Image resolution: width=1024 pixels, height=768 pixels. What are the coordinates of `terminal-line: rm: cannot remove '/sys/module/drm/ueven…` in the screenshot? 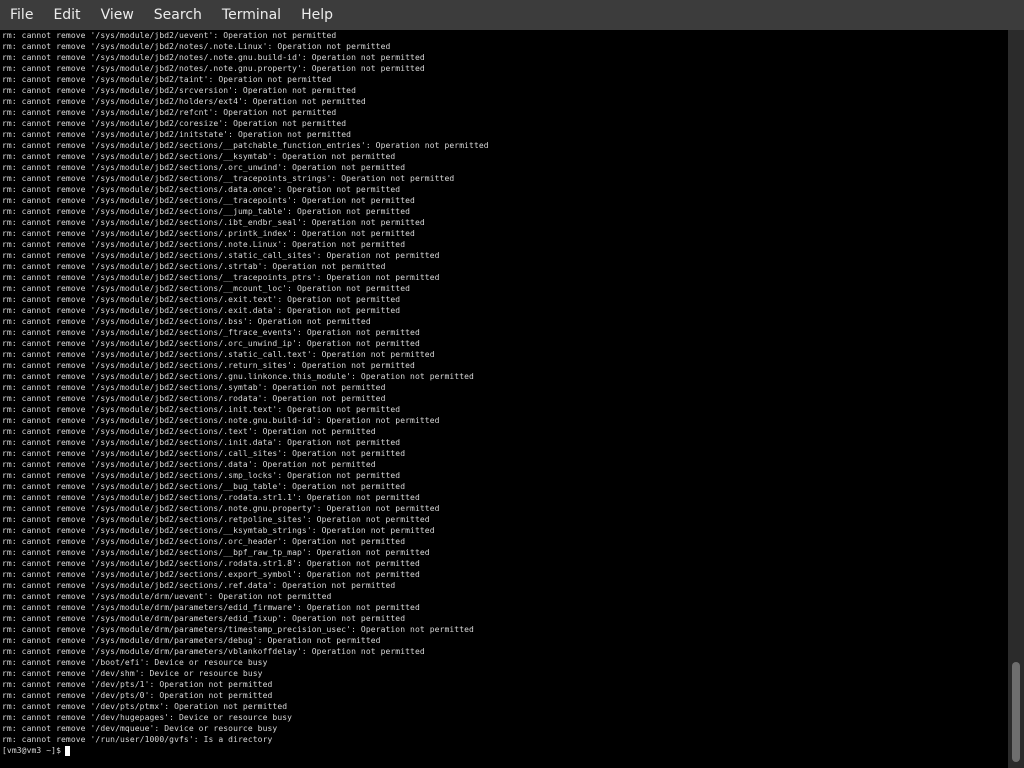 It's located at (167, 596).